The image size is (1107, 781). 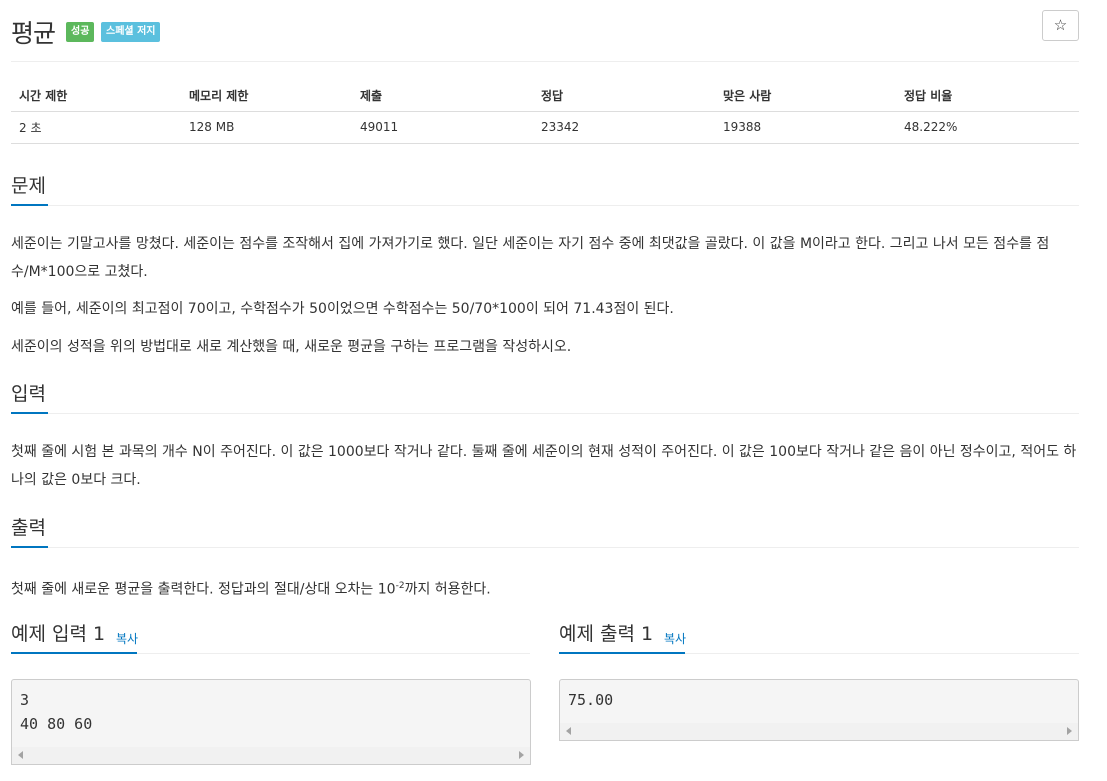 I want to click on sample-output-header: 예제 출력 1 복사, so click(x=819, y=637).